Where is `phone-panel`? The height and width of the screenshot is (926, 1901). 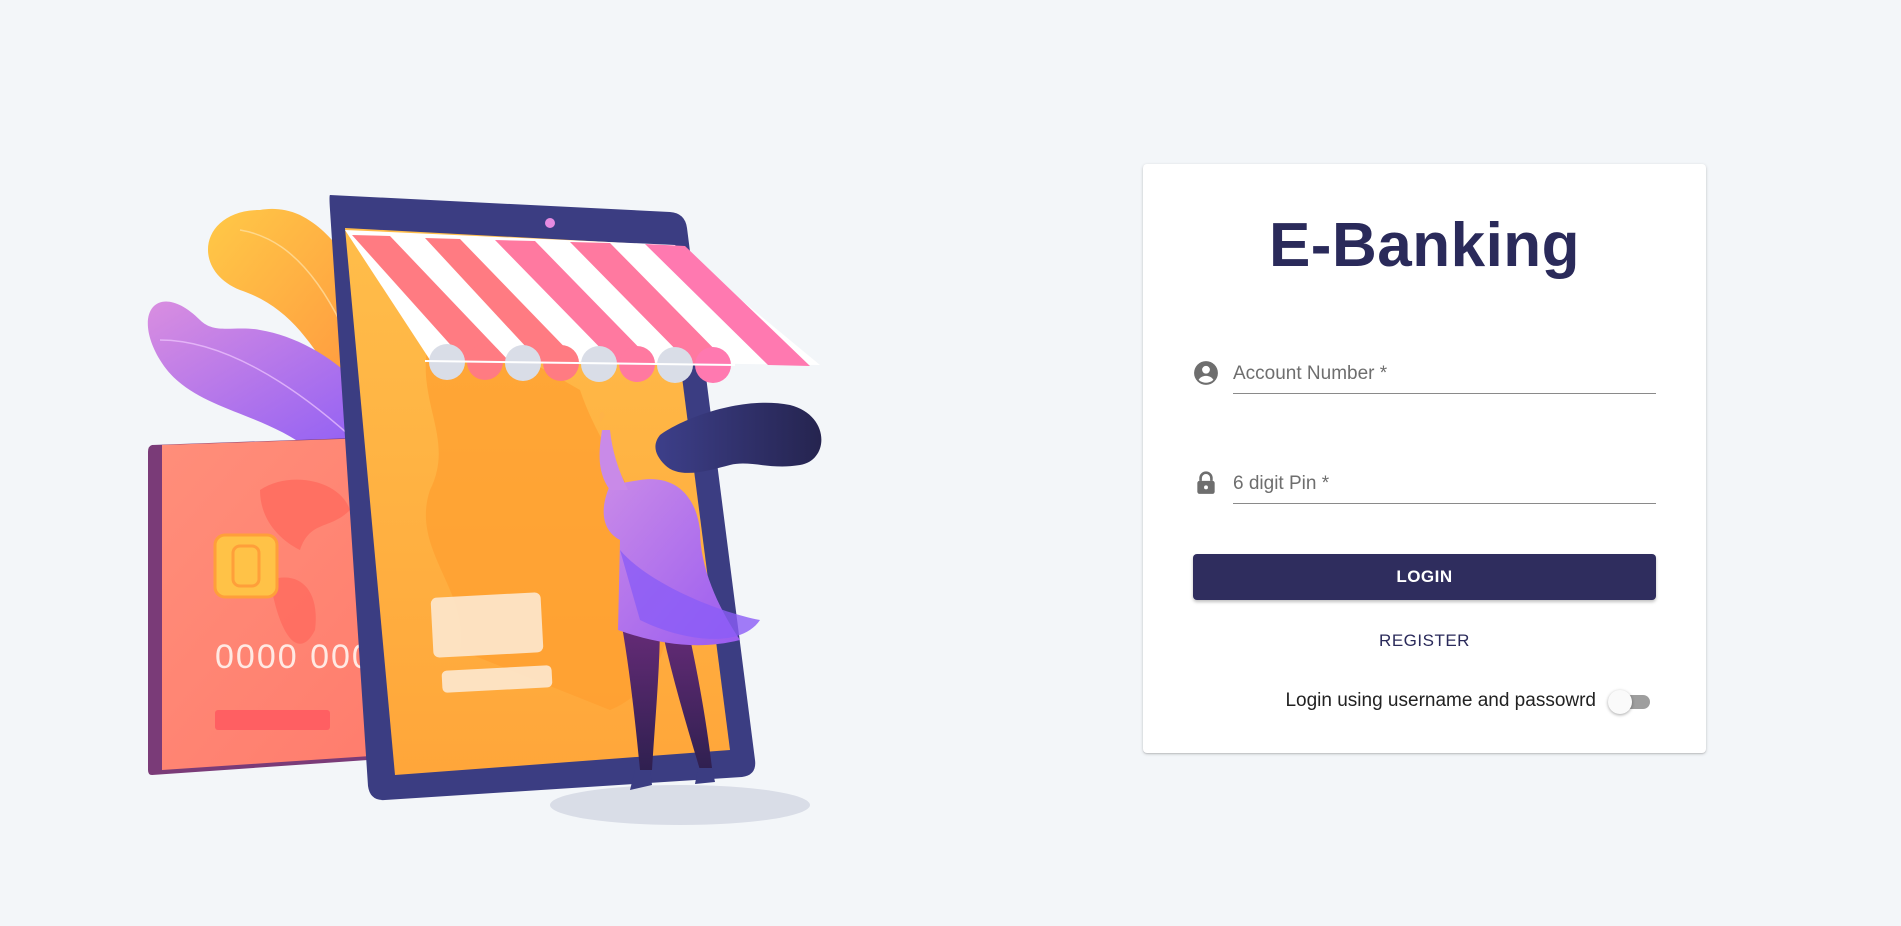 phone-panel is located at coordinates (487, 625).